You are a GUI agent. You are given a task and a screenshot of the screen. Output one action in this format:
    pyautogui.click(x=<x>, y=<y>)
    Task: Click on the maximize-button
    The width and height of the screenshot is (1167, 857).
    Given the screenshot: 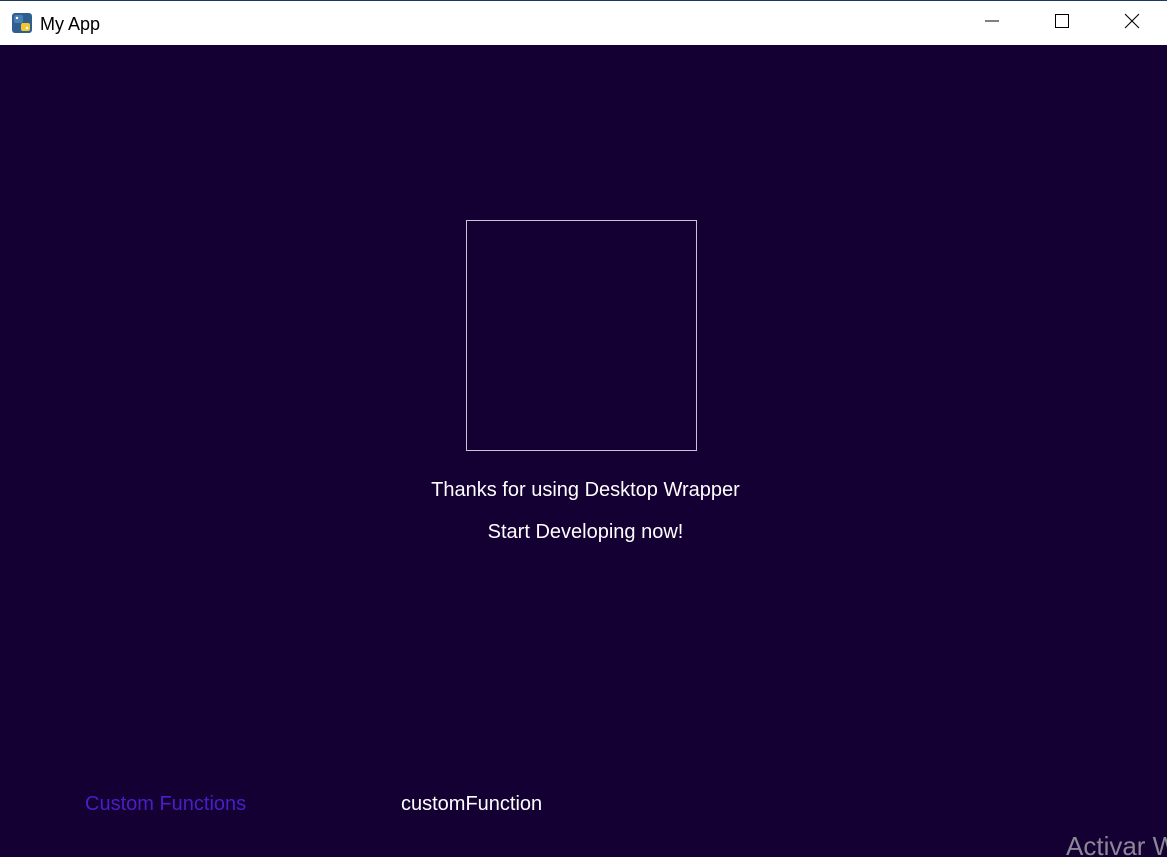 What is the action you would take?
    pyautogui.click(x=1062, y=23)
    